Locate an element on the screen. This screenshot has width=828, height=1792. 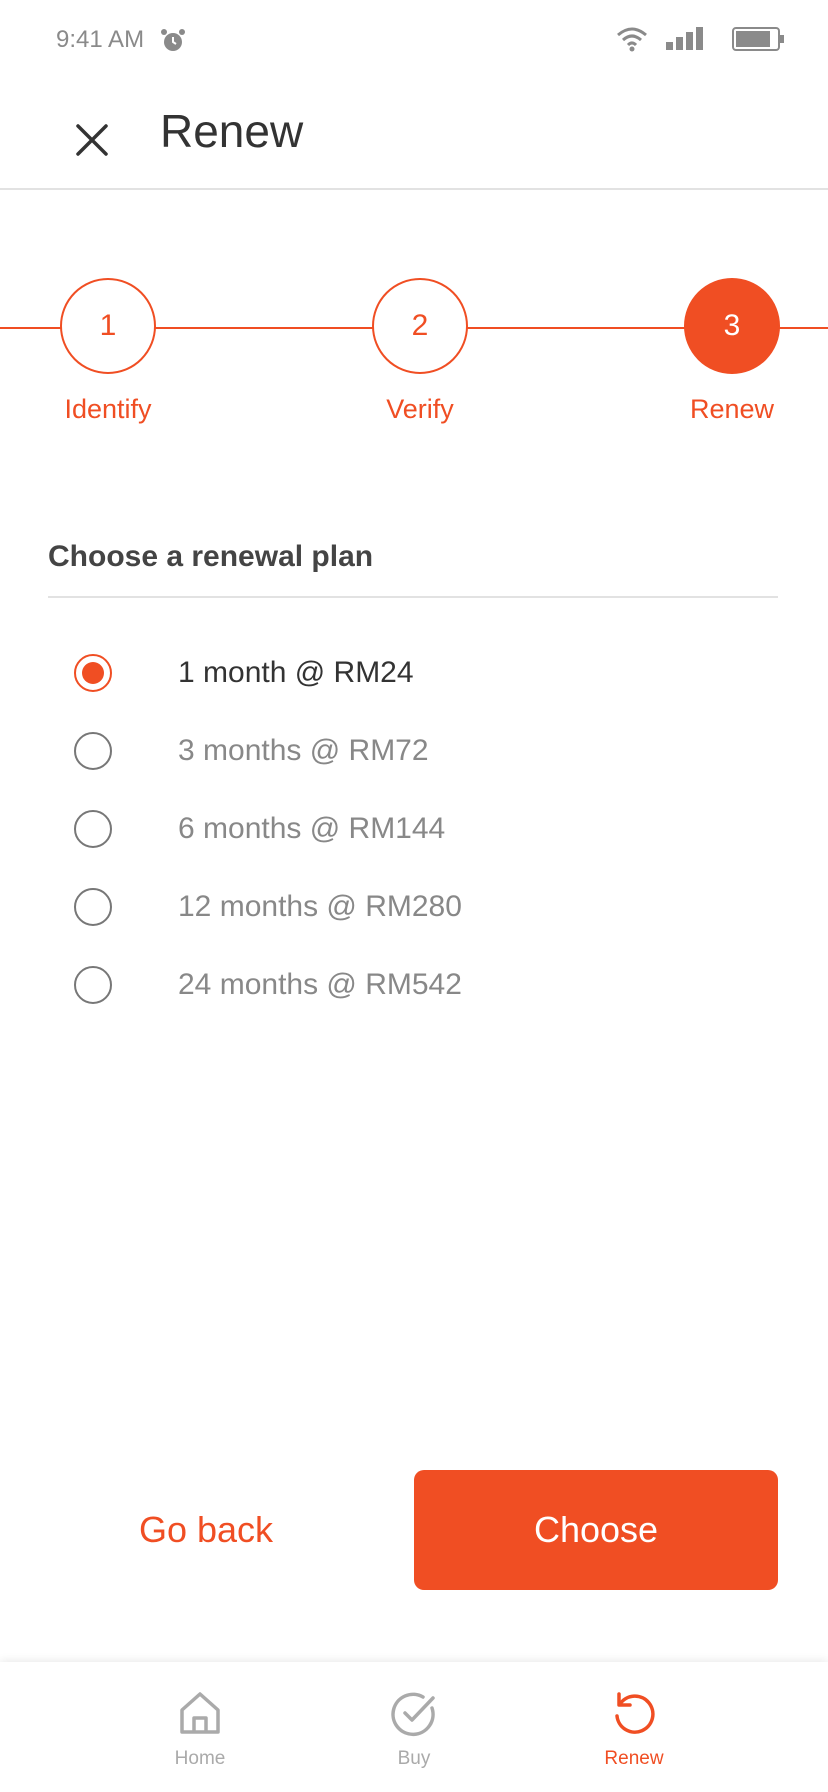
wifi-icon is located at coordinates (632, 39).